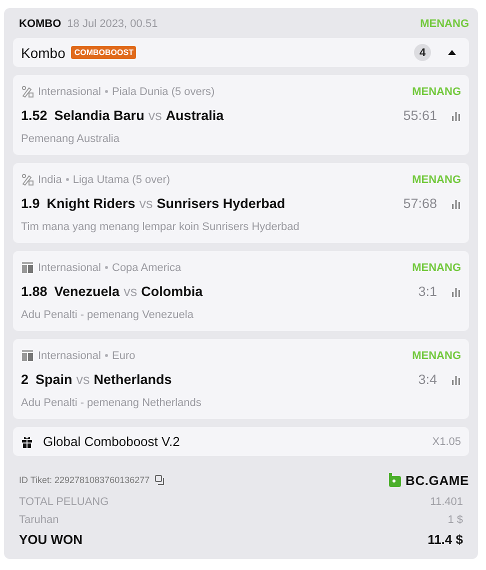  What do you see at coordinates (107, 315) in the screenshot?
I see `market-selection: Adu Penalti - pemenang Venezuela` at bounding box center [107, 315].